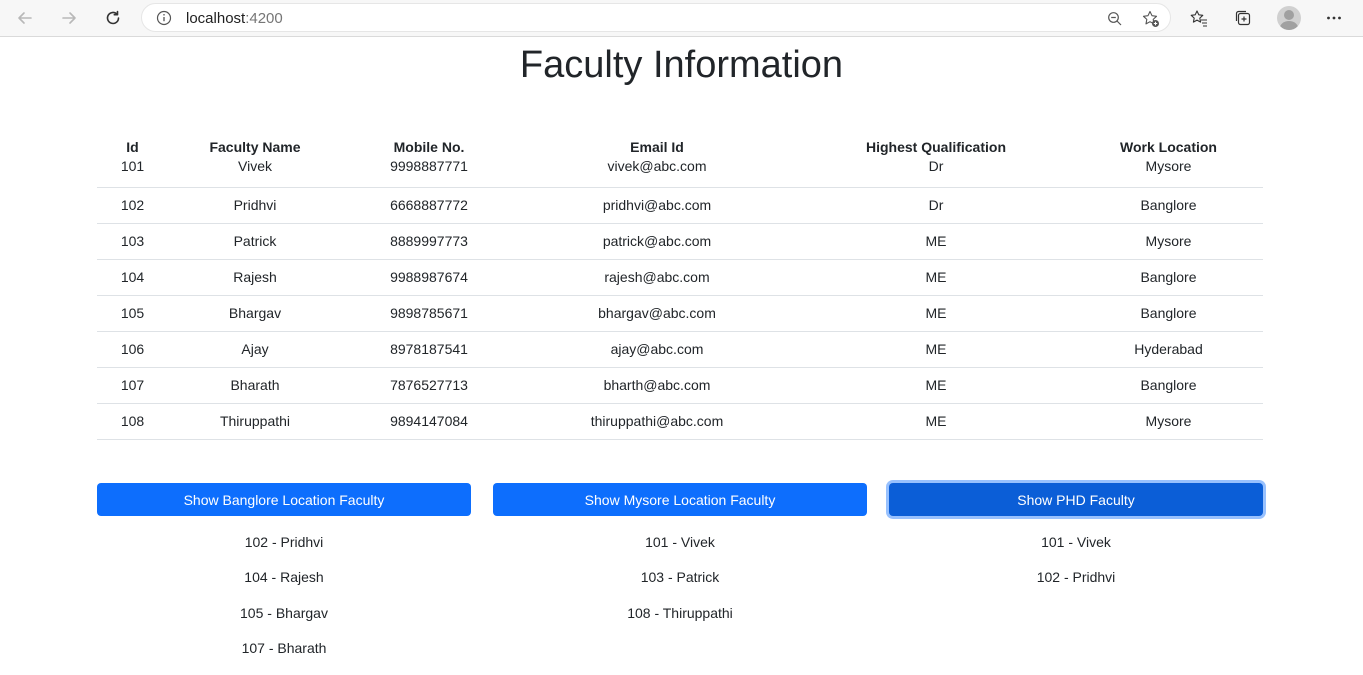  What do you see at coordinates (255, 205) in the screenshot?
I see `cell-name: Pridhvi` at bounding box center [255, 205].